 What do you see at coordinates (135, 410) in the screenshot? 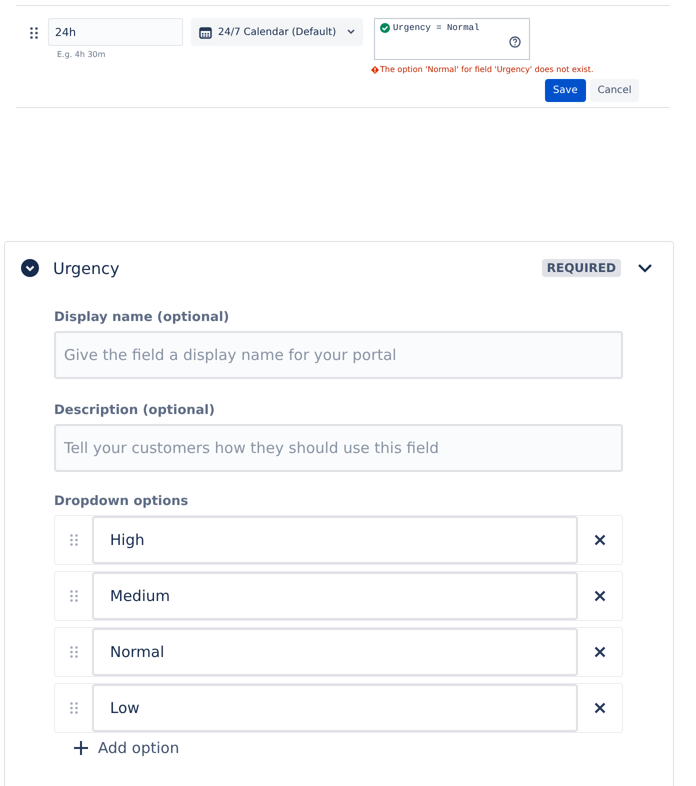
I see `field-label: Description (optional)` at bounding box center [135, 410].